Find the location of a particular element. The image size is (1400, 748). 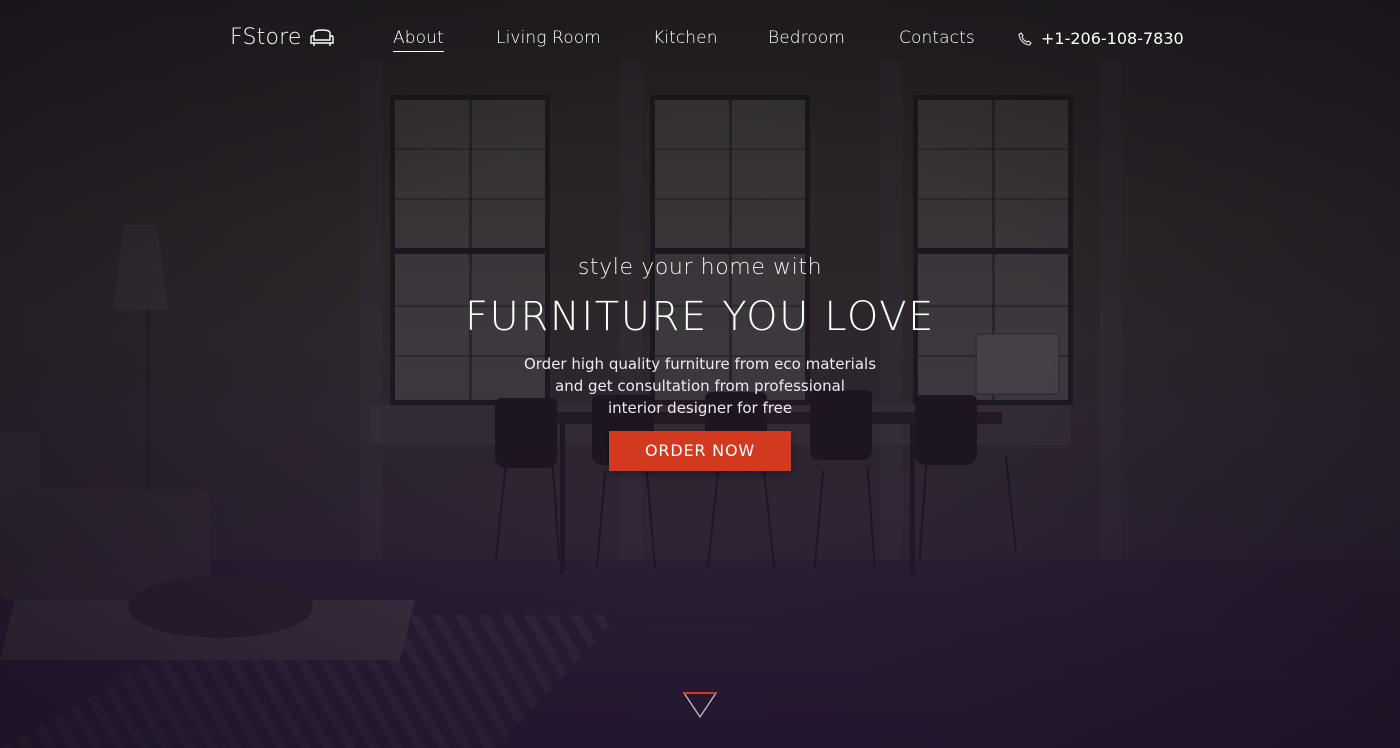

triangle-down-icon is located at coordinates (700, 705).